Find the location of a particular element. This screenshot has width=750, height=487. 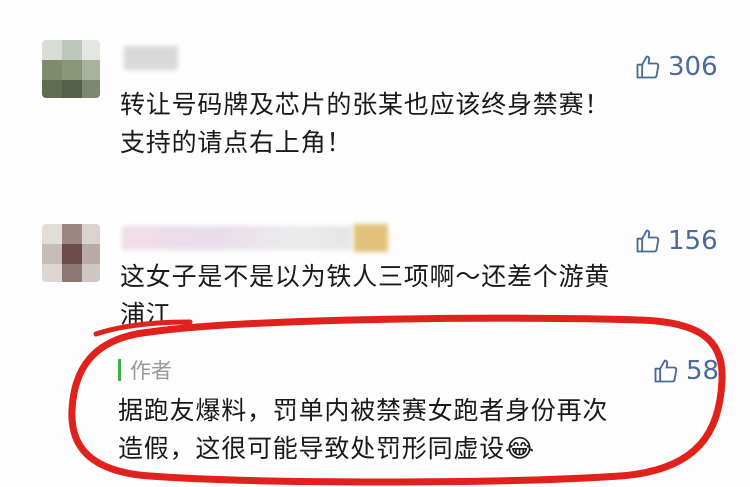

like-count: 58 is located at coordinates (703, 371).